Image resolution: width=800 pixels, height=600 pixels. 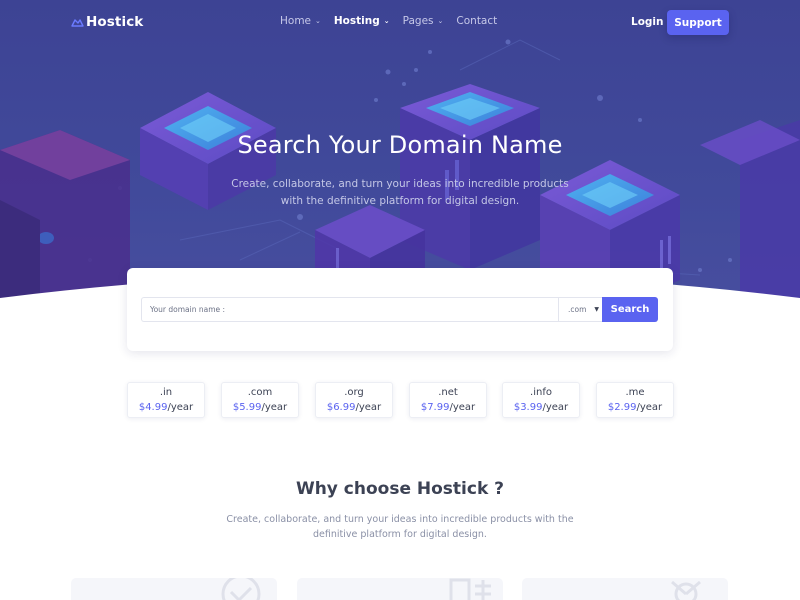 I want to click on domain-search-card: .com ▼ Search, so click(x=400, y=309).